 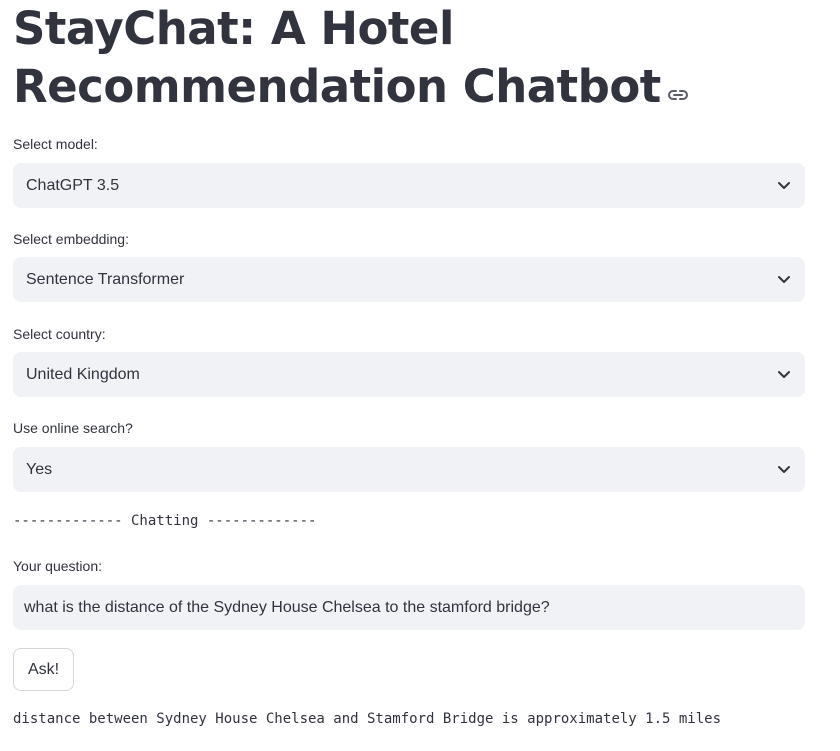 I want to click on online-search-select-value: Yes, so click(x=39, y=469).